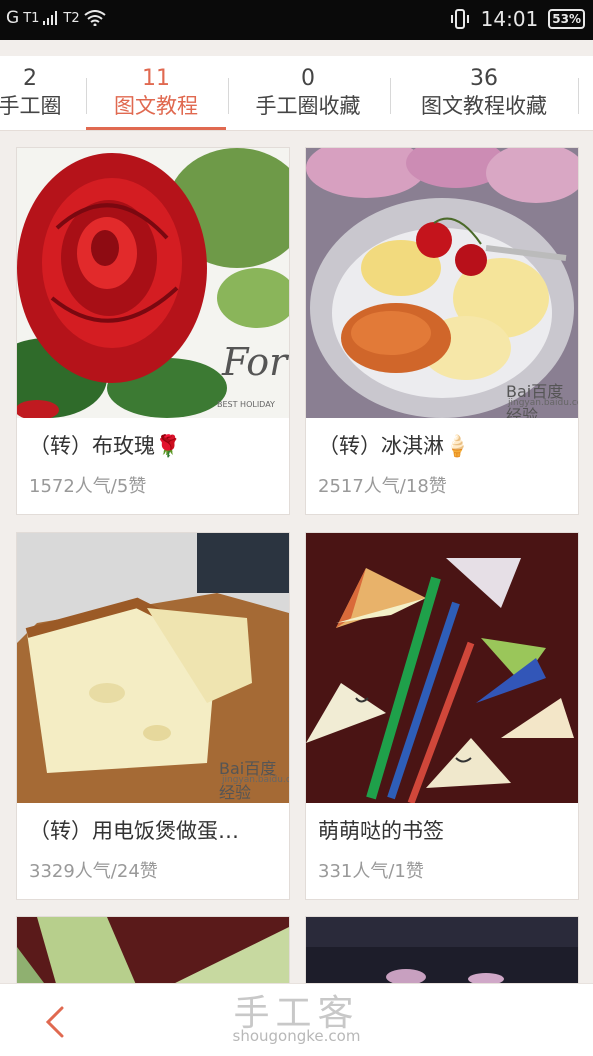 This screenshot has width=593, height=1056. I want to click on tab-bar: 2 手工圈 11 图文教程 0 手工圈收藏 36 图文教程收藏, so click(296, 93).